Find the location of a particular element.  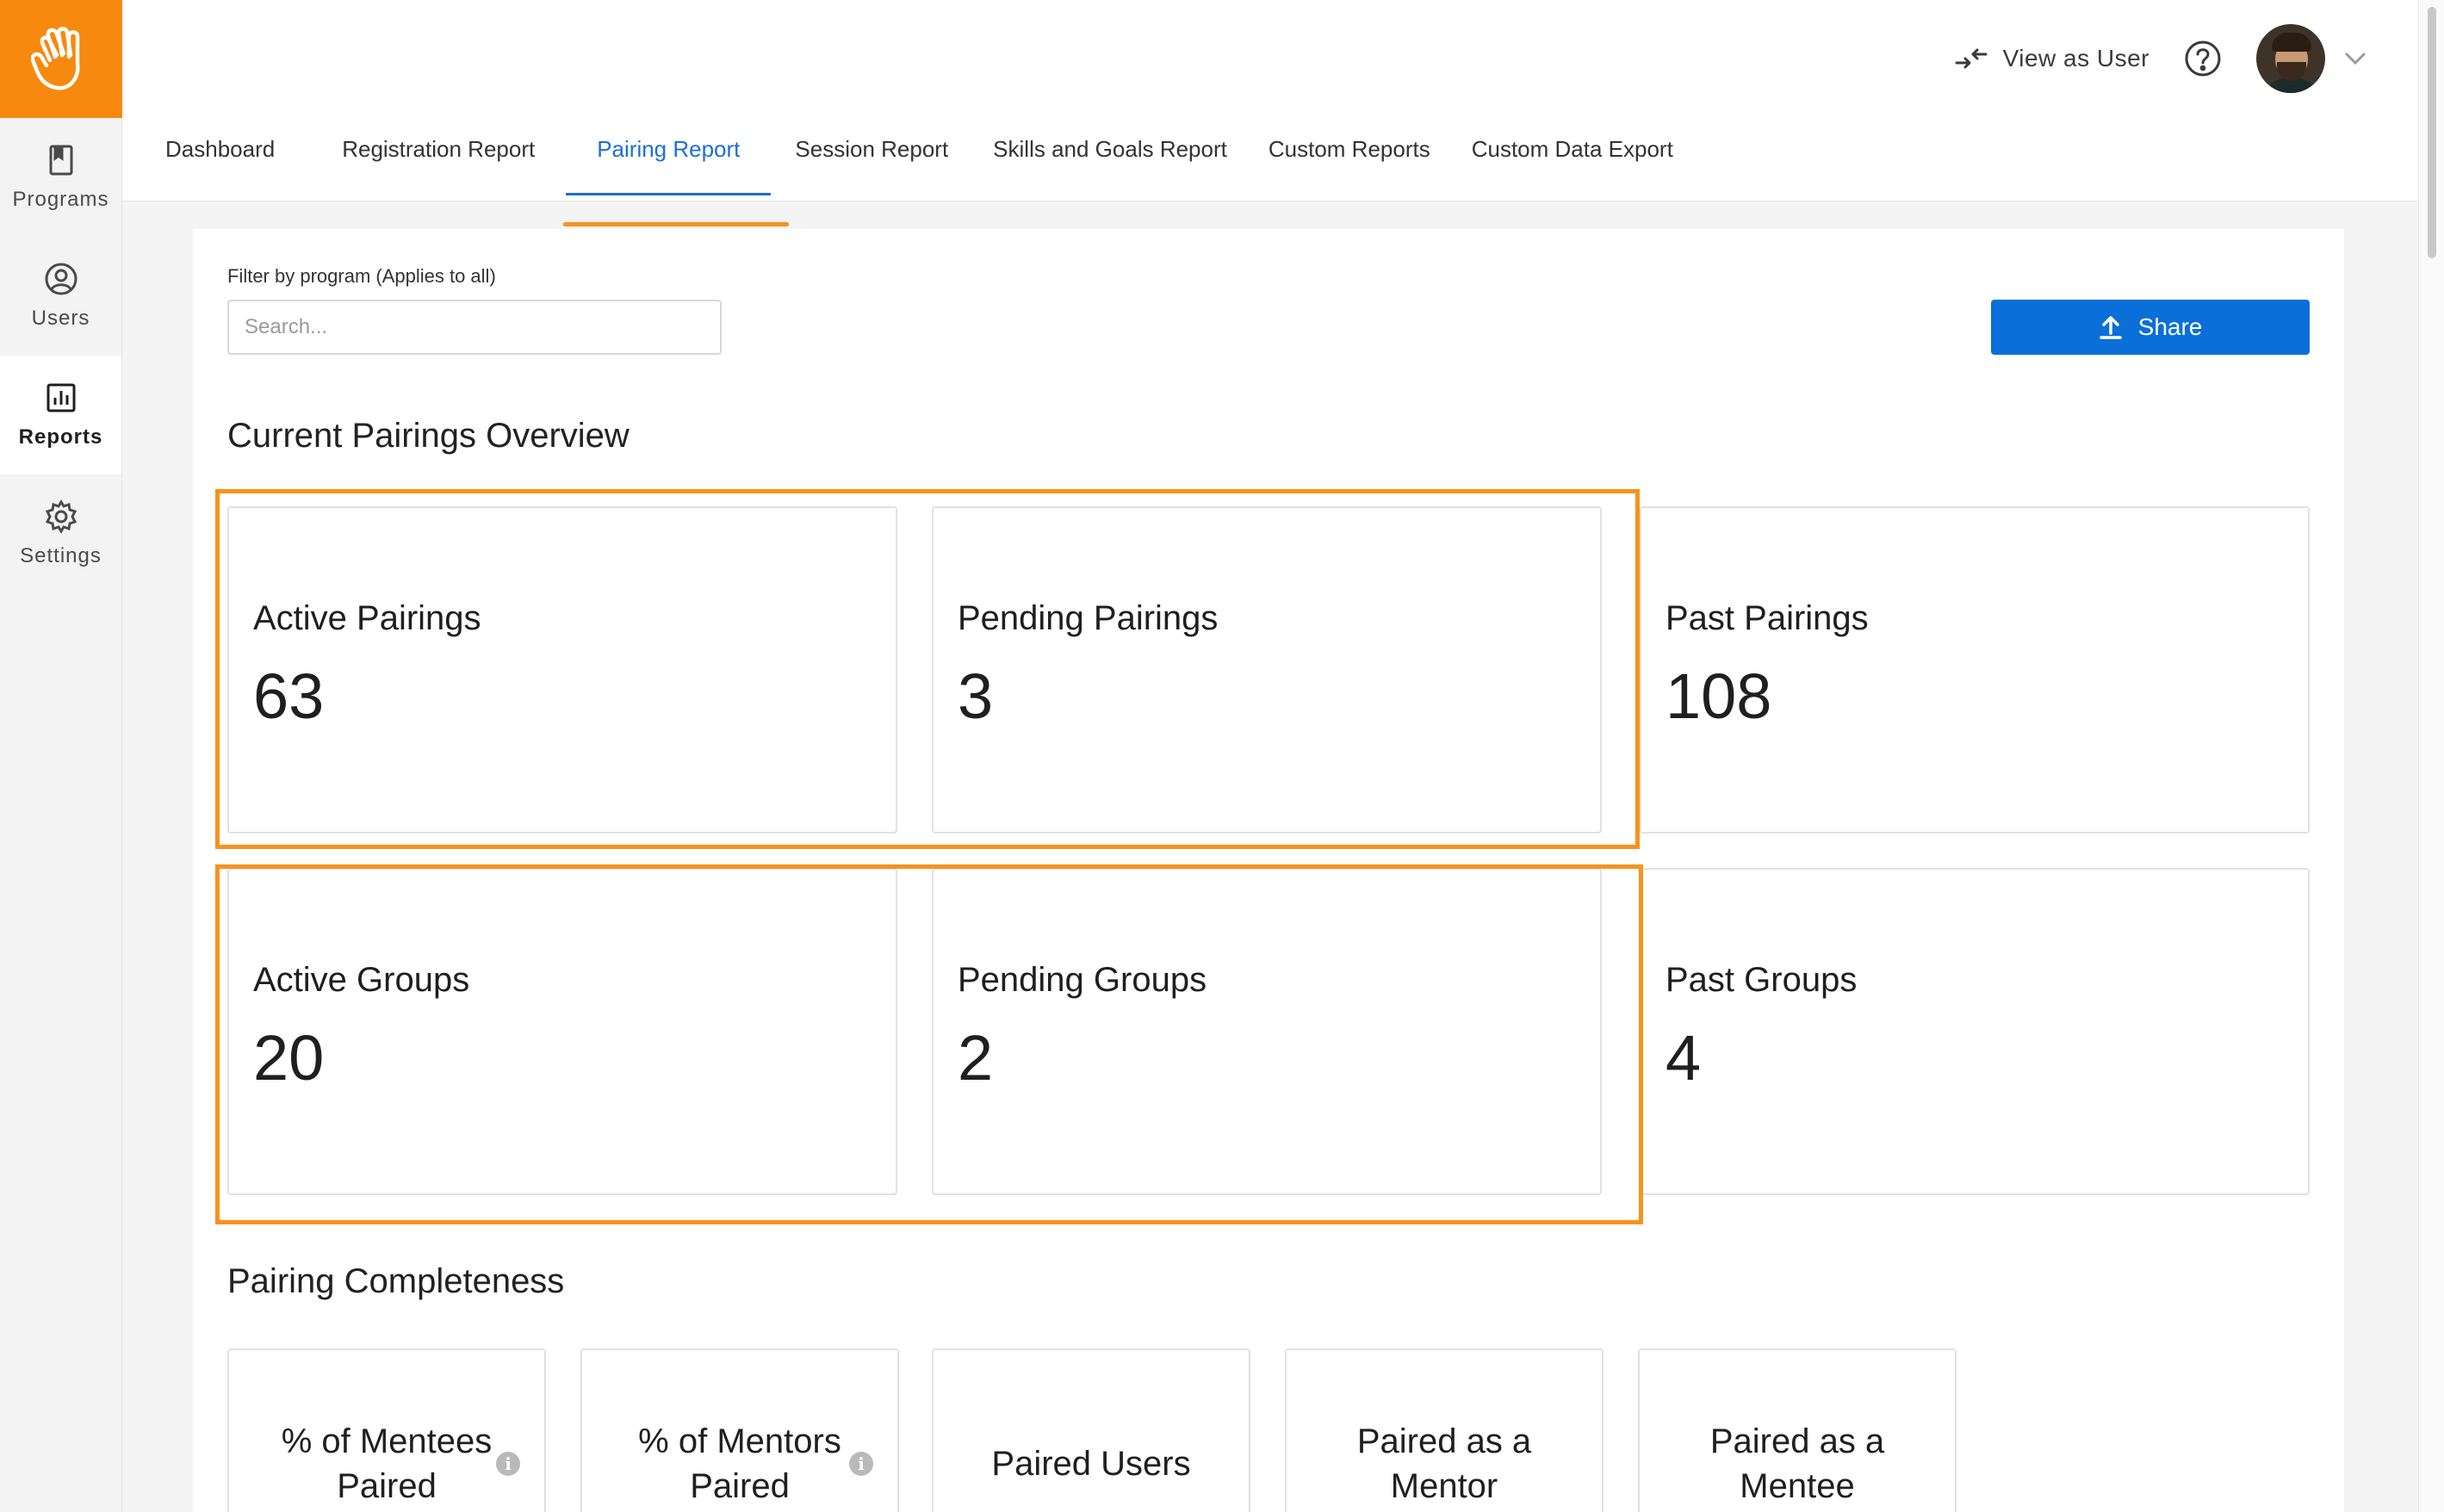

filter-label: Filter by program (Applies to all) is located at coordinates (361, 276).